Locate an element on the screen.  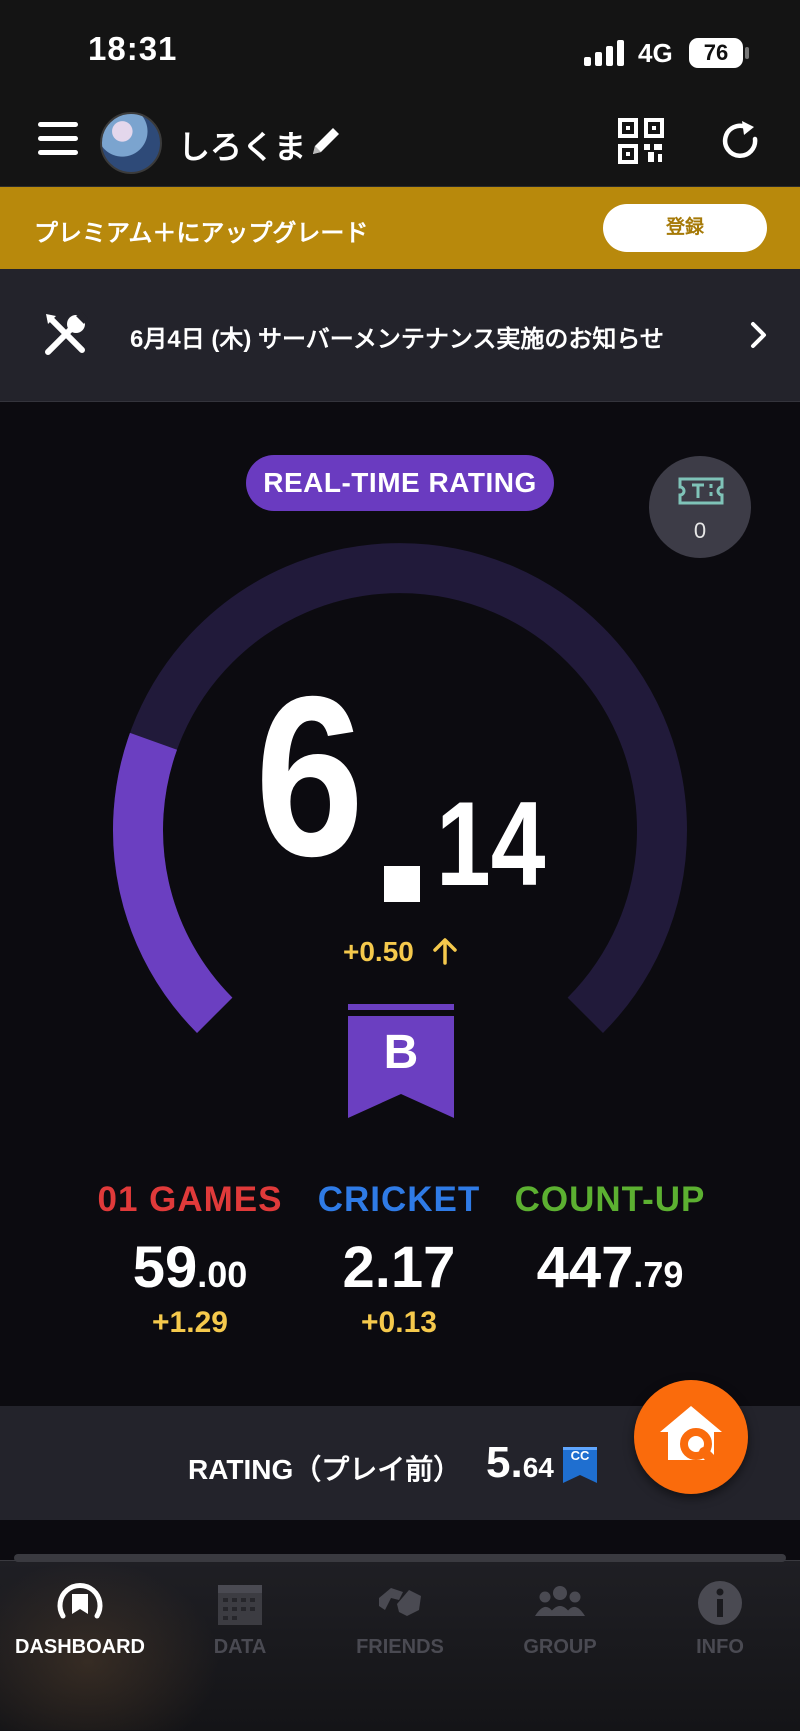
ticket-icon is located at coordinates (701, 491).